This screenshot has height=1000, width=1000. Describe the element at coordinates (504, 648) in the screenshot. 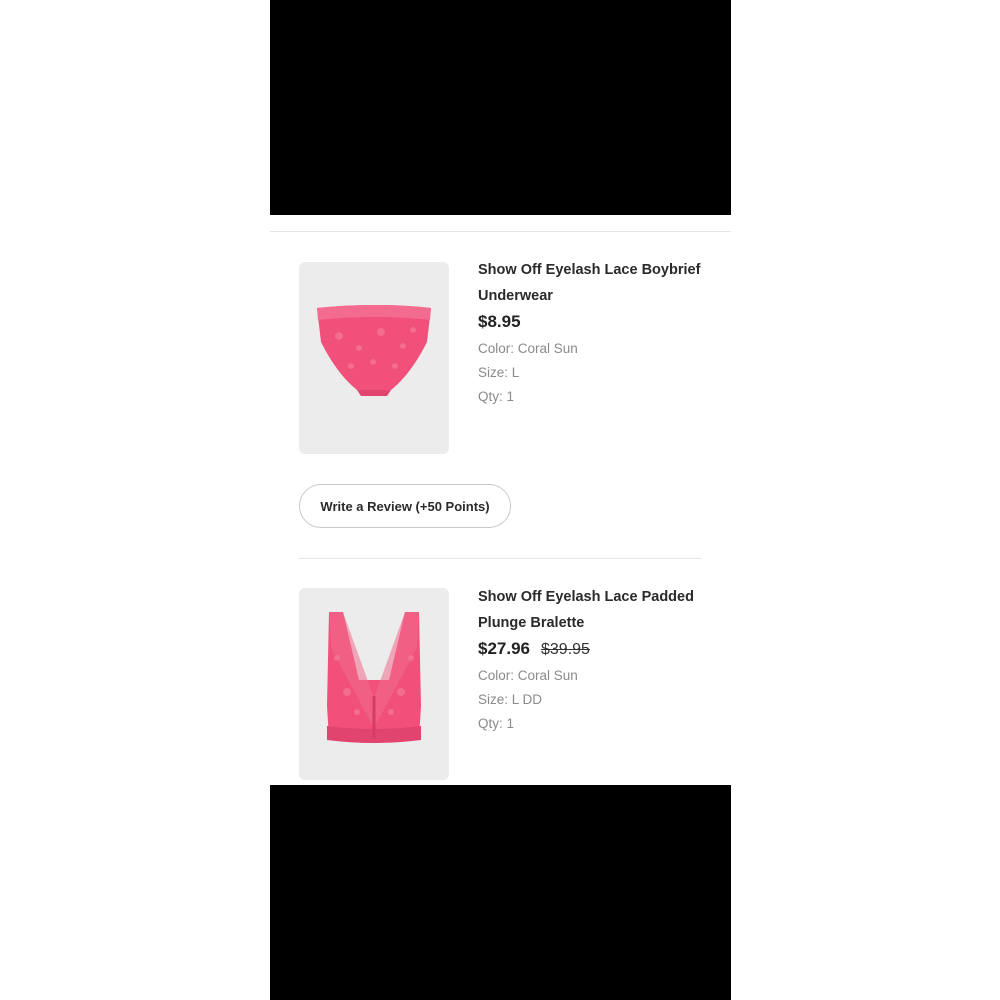

I see `product-sale-price: $27.96` at that location.